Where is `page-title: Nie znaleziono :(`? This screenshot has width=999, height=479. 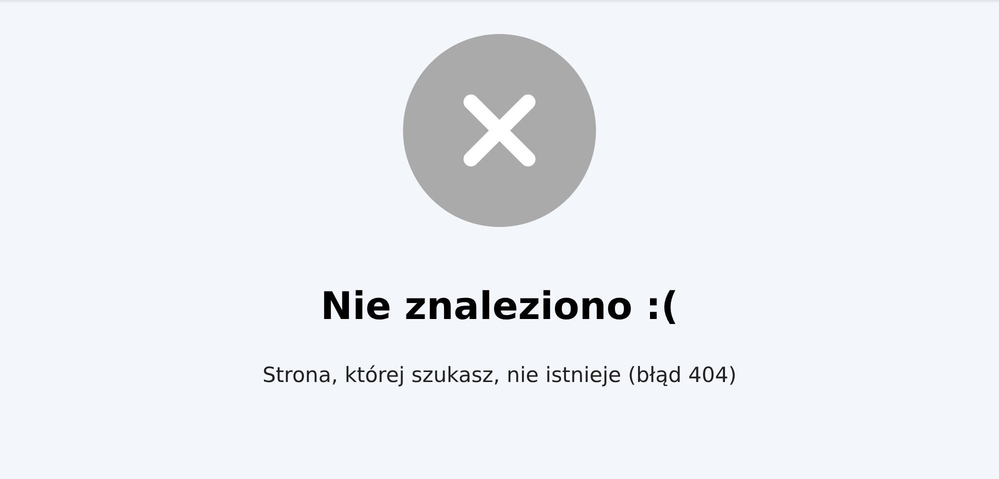 page-title: Nie znaleziono :( is located at coordinates (499, 306).